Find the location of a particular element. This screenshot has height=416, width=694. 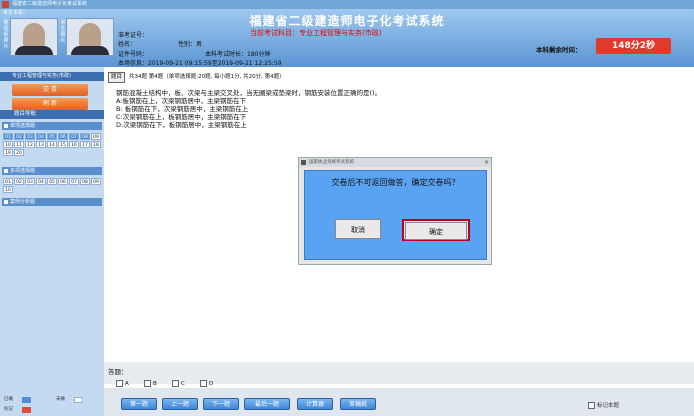

last-question-button: 最后一题 is located at coordinates (267, 404).